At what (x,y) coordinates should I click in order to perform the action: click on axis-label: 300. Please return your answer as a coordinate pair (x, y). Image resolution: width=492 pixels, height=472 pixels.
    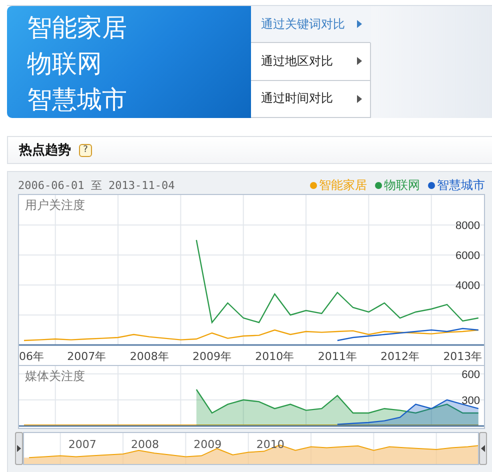
    Looking at the image, I should click on (471, 400).